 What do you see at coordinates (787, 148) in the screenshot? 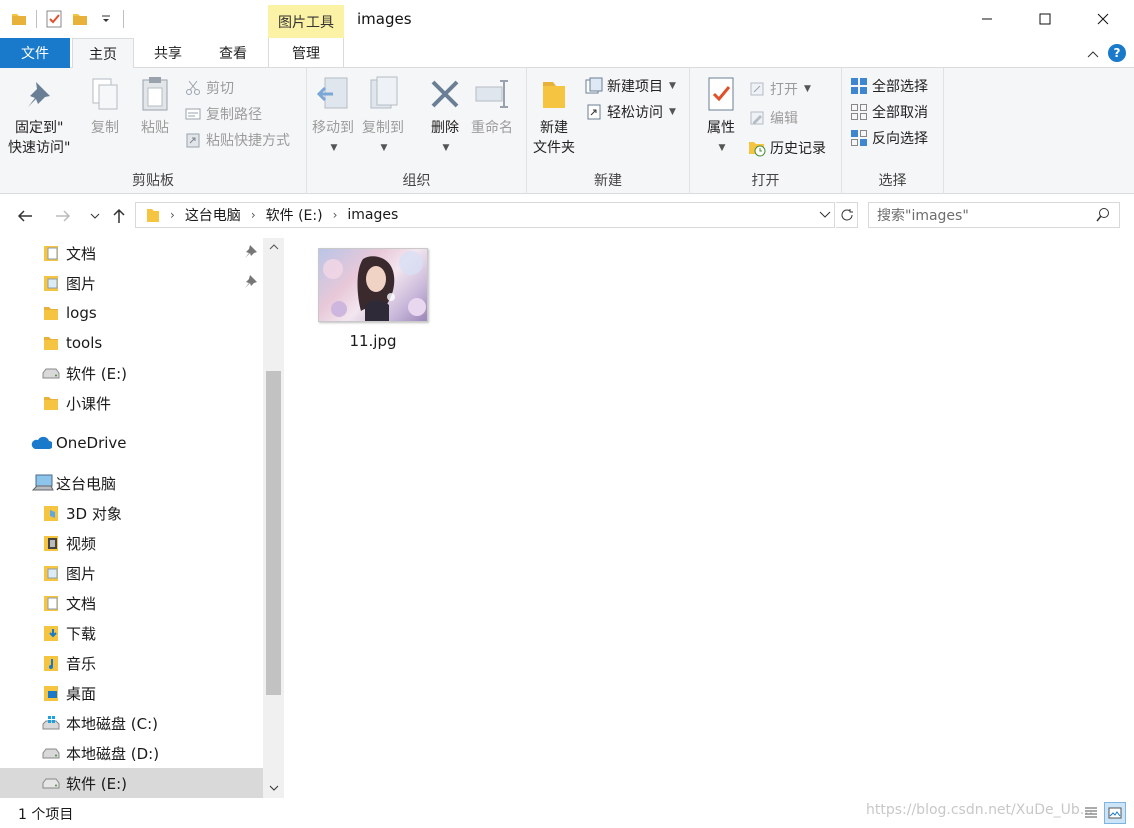
I see `history-button: 历史记录` at bounding box center [787, 148].